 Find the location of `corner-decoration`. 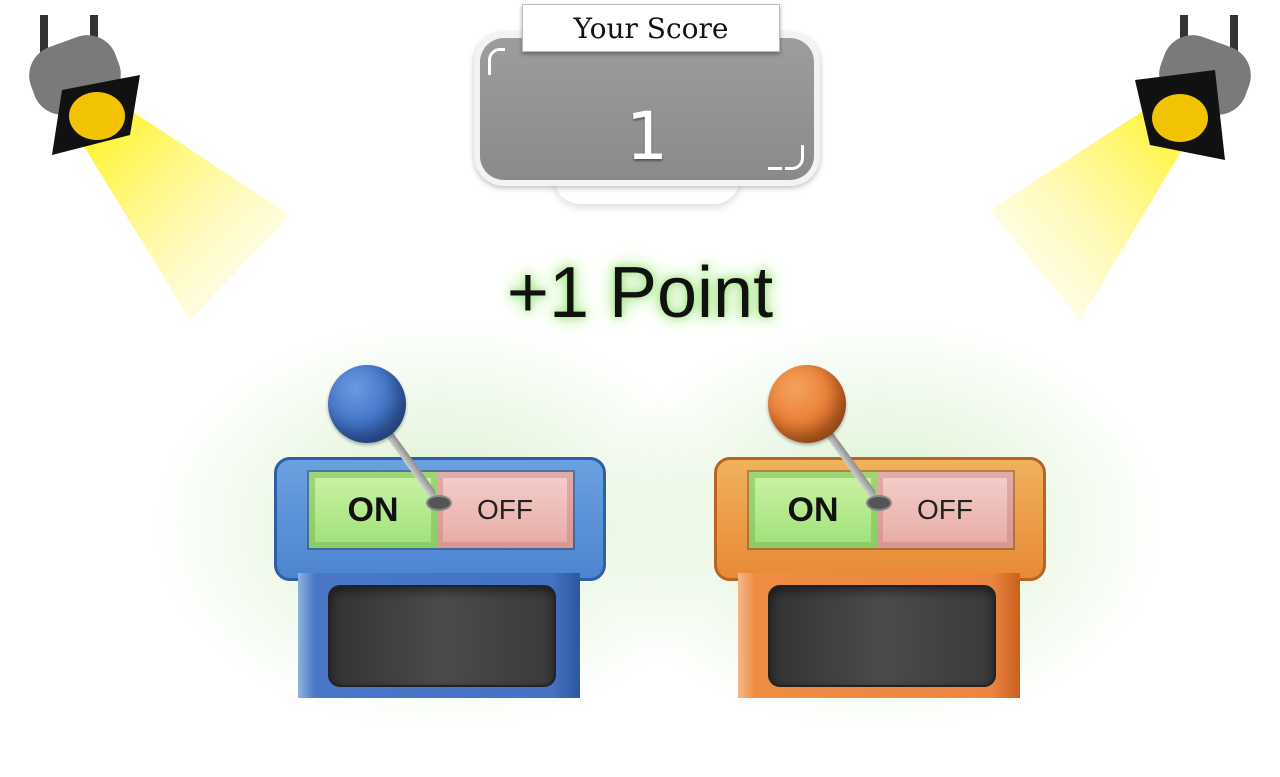

corner-decoration is located at coordinates (496, 61).